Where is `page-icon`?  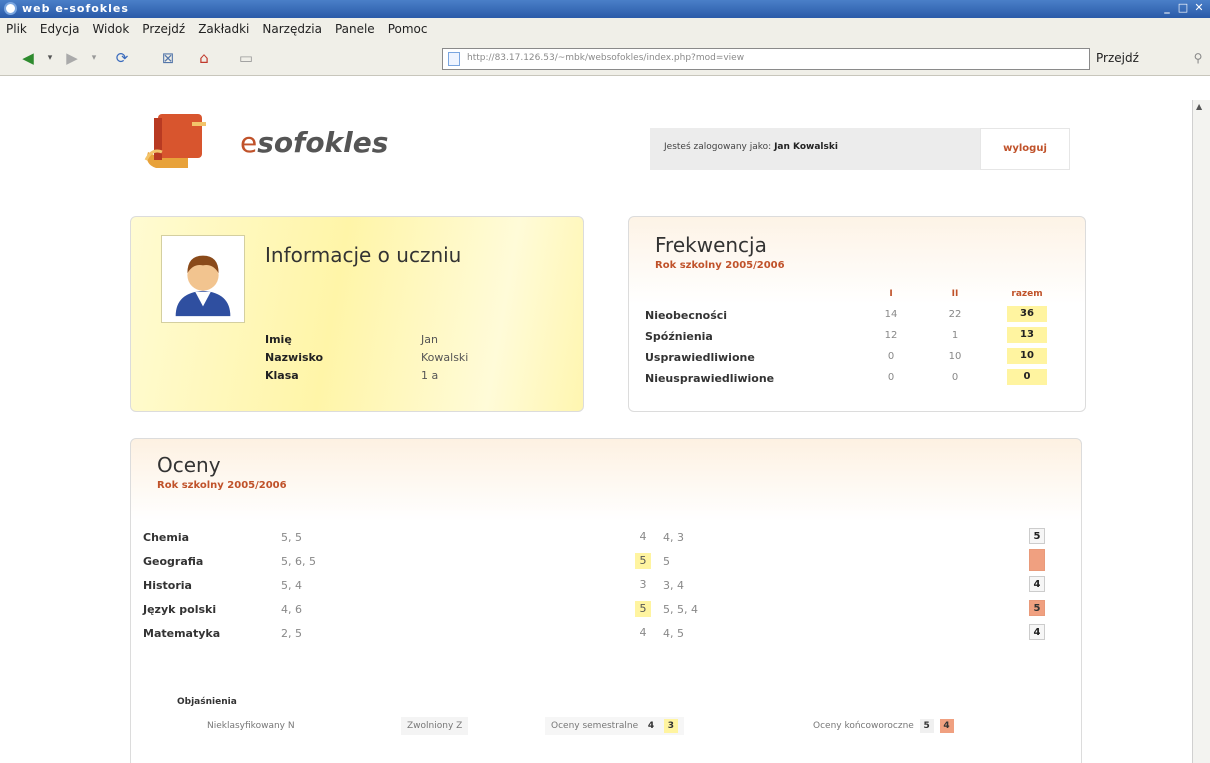
page-icon is located at coordinates (454, 59).